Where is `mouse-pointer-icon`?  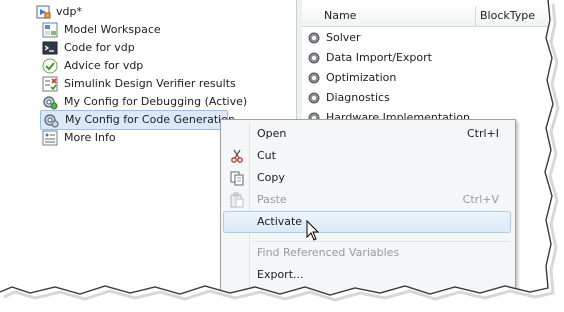
mouse-pointer-icon is located at coordinates (313, 230).